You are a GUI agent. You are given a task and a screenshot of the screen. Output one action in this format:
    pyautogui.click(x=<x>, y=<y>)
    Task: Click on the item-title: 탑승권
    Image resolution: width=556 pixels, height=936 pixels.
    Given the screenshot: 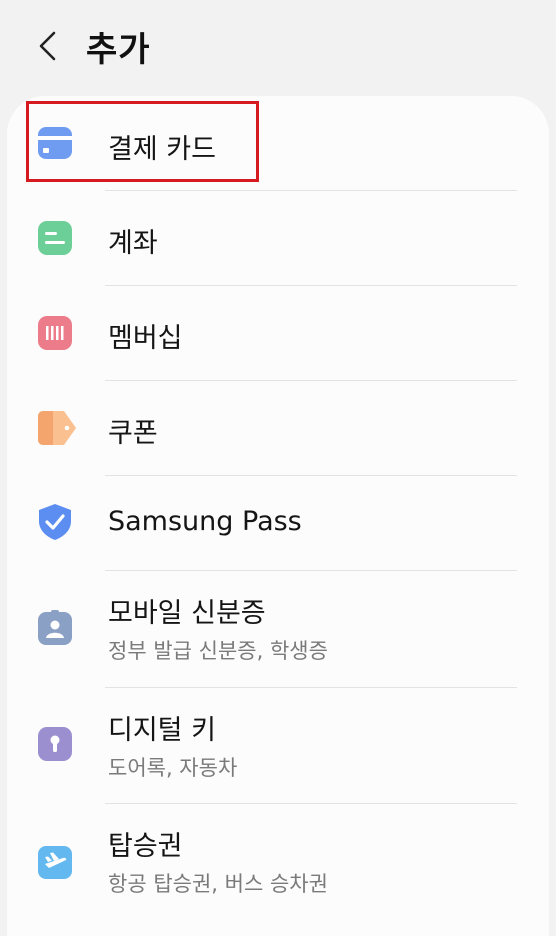 What is the action you would take?
    pyautogui.click(x=145, y=846)
    